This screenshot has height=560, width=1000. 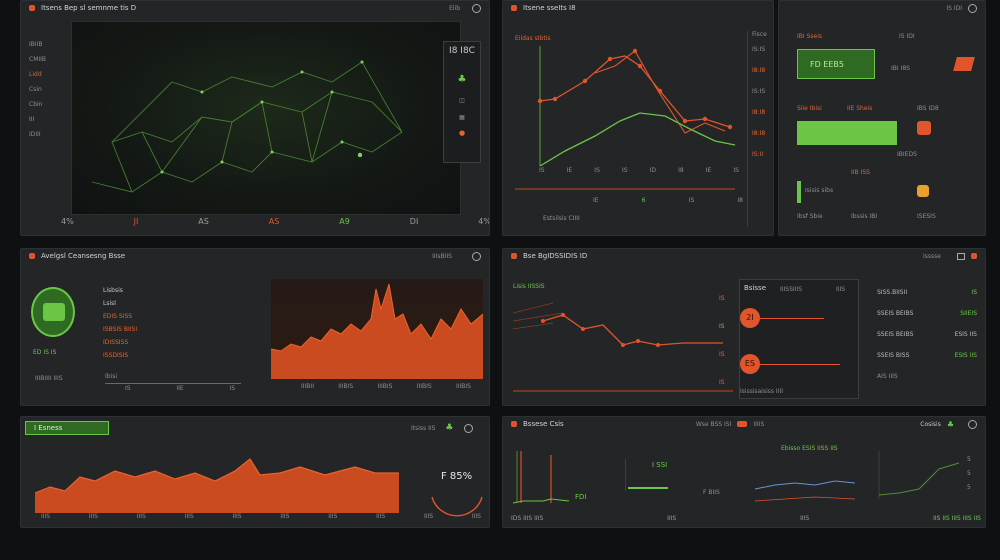 What do you see at coordinates (476, 256) in the screenshot?
I see `refresh-icon` at bounding box center [476, 256].